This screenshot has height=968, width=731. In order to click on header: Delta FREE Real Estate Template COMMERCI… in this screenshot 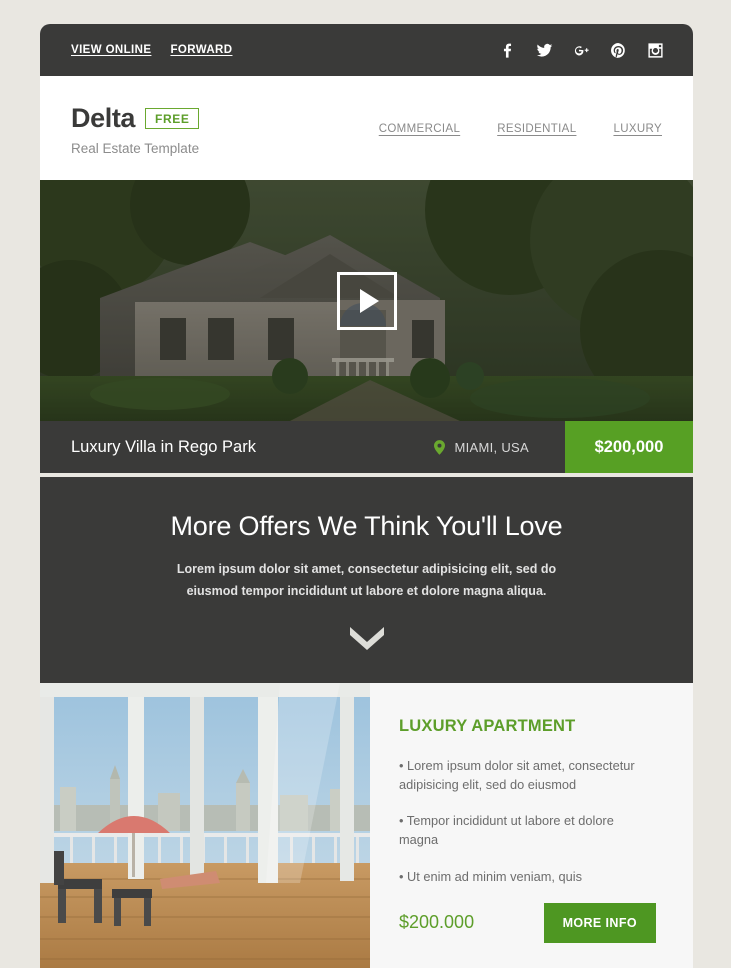, I will do `click(366, 128)`.